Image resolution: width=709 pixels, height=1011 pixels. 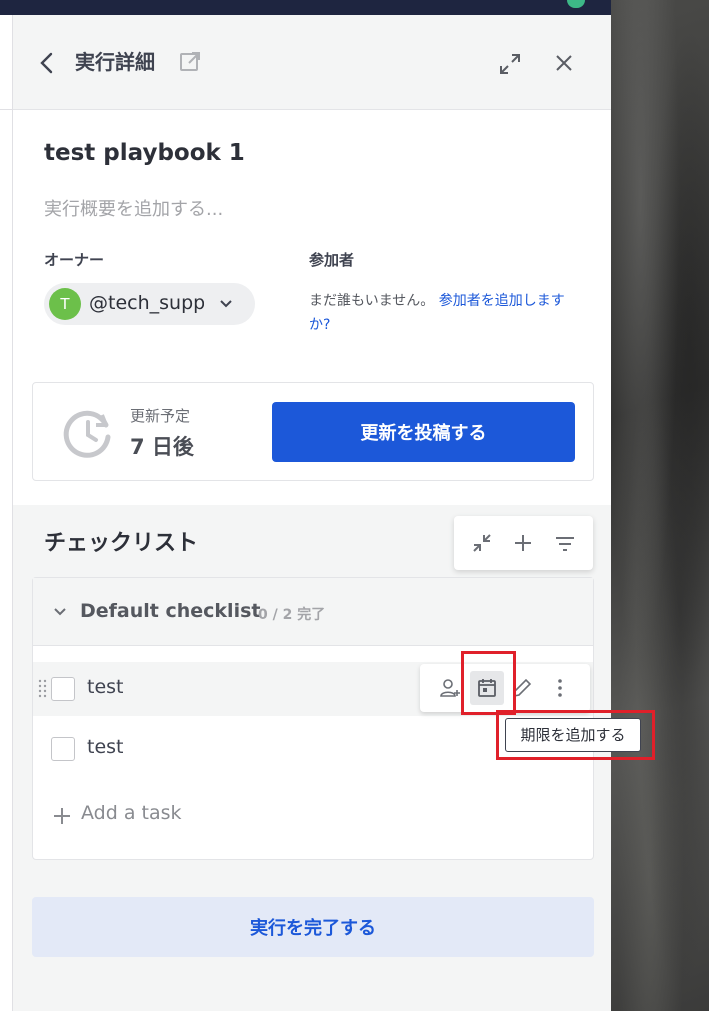 I want to click on owner-selector: T @tech_support, so click(x=149, y=304).